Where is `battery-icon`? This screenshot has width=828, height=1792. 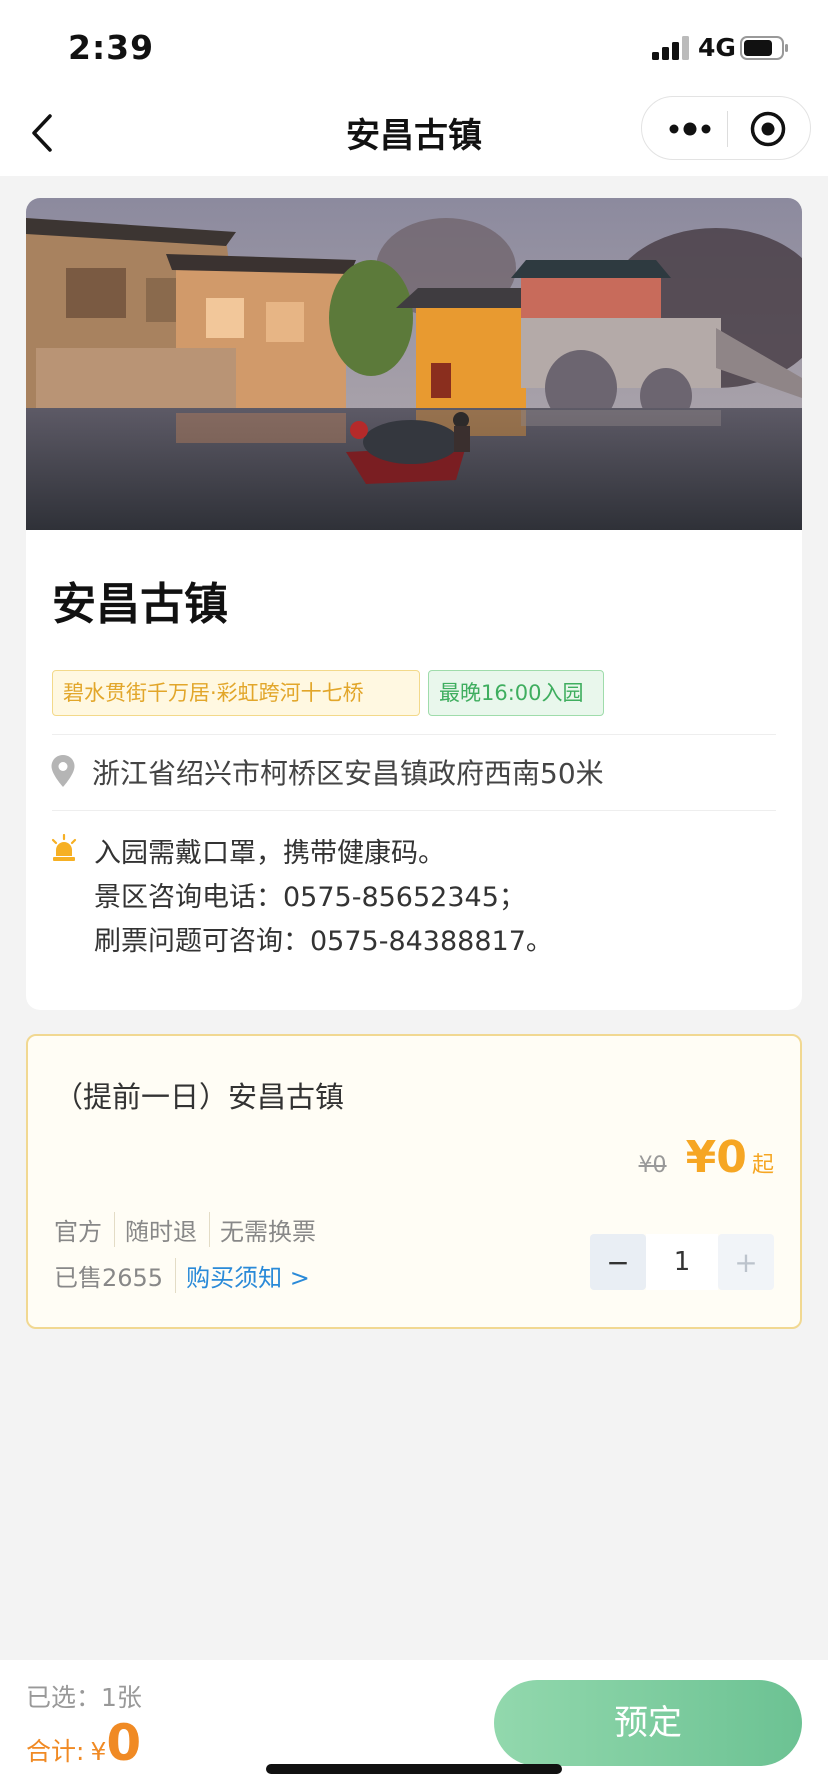
battery-icon is located at coordinates (764, 48).